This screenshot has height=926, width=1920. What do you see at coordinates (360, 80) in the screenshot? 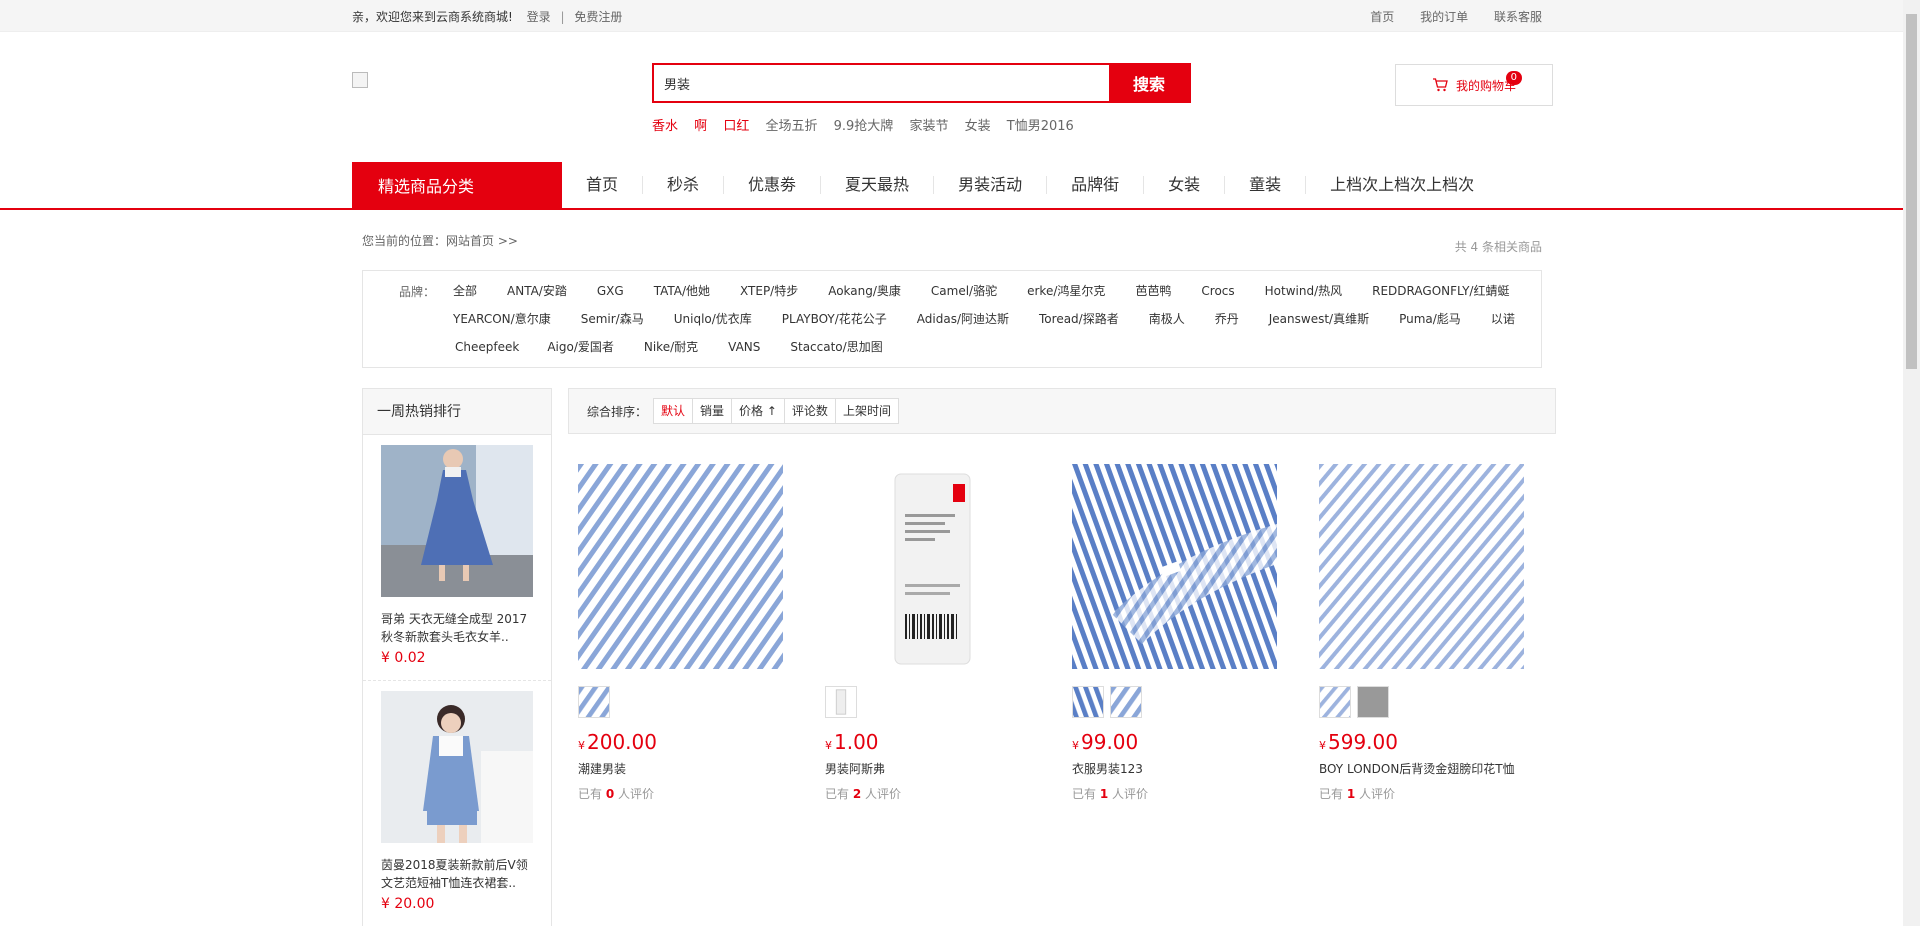
I see `logo-broken-image` at bounding box center [360, 80].